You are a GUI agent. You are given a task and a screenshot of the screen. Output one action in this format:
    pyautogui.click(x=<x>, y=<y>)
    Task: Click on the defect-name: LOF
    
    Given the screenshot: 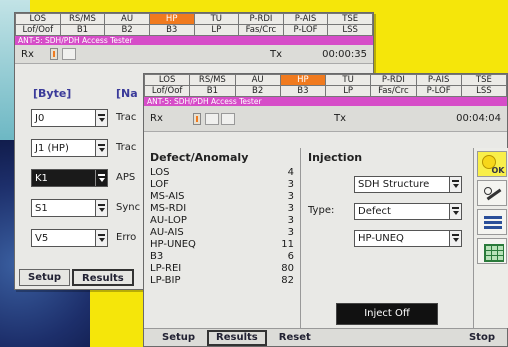 What is the action you would take?
    pyautogui.click(x=159, y=184)
    